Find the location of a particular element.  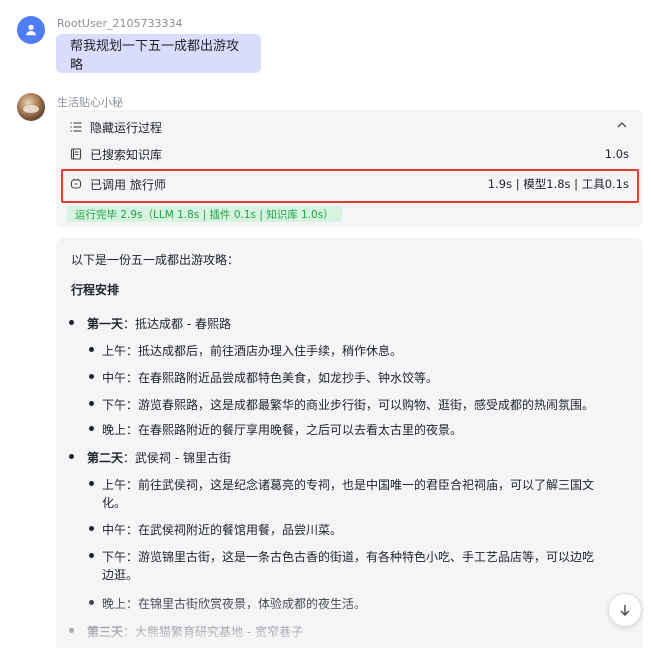

list-icon is located at coordinates (76, 127).